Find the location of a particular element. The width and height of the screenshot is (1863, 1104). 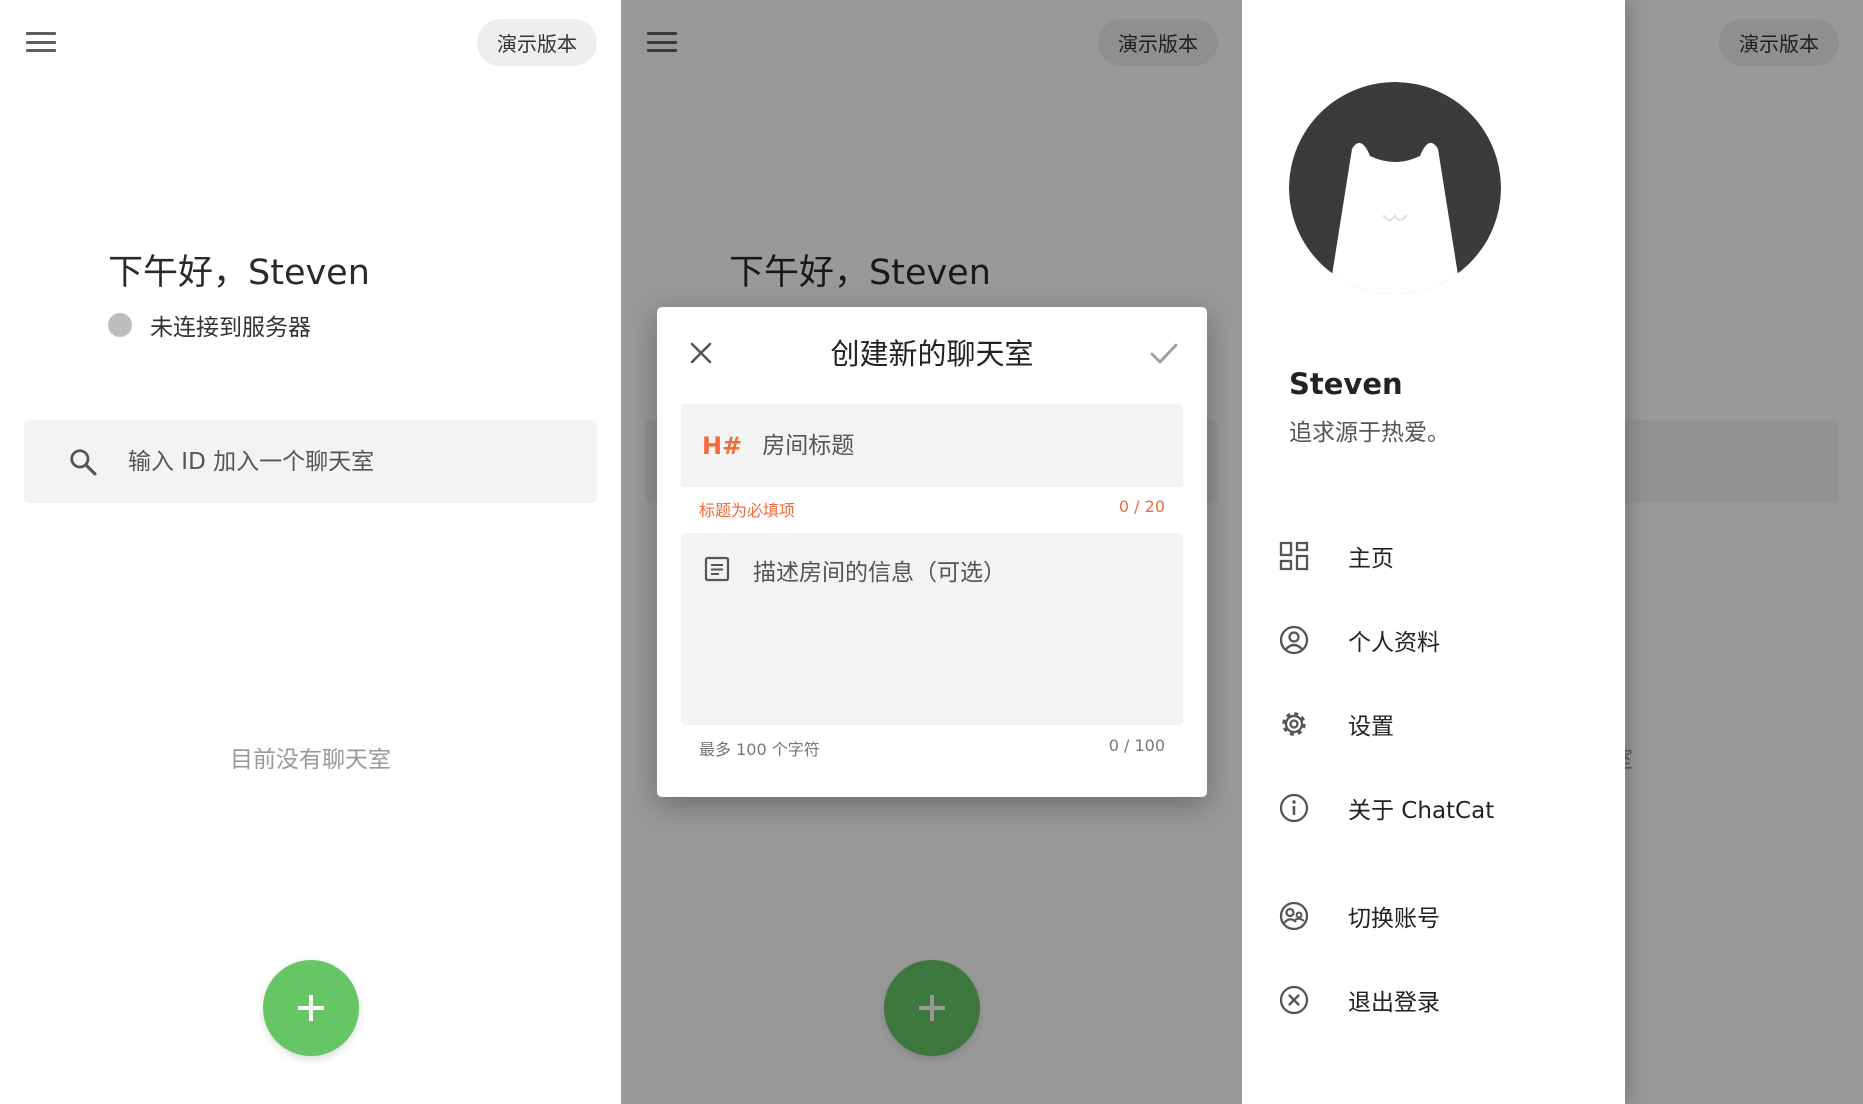

status-text: 未连接到服务器 is located at coordinates (230, 328).